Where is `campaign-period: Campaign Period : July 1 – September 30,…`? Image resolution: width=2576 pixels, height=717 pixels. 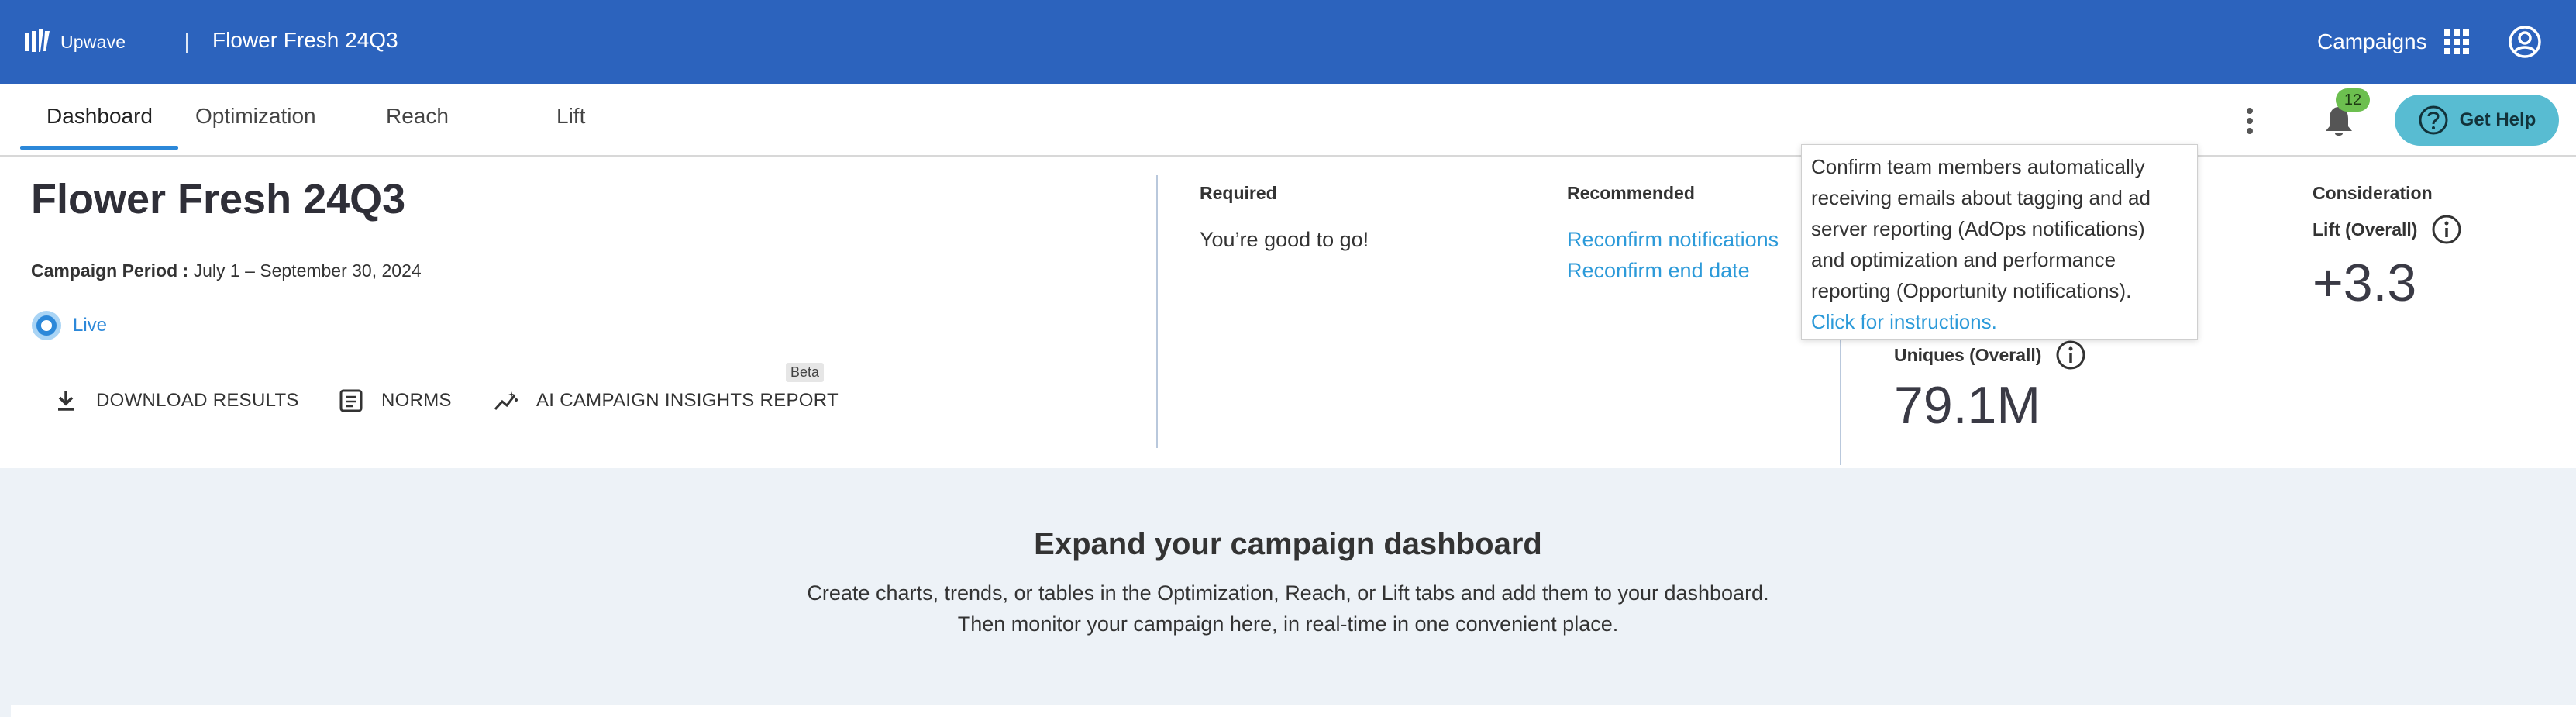
campaign-period: Campaign Period : July 1 – September 30,… is located at coordinates (226, 270).